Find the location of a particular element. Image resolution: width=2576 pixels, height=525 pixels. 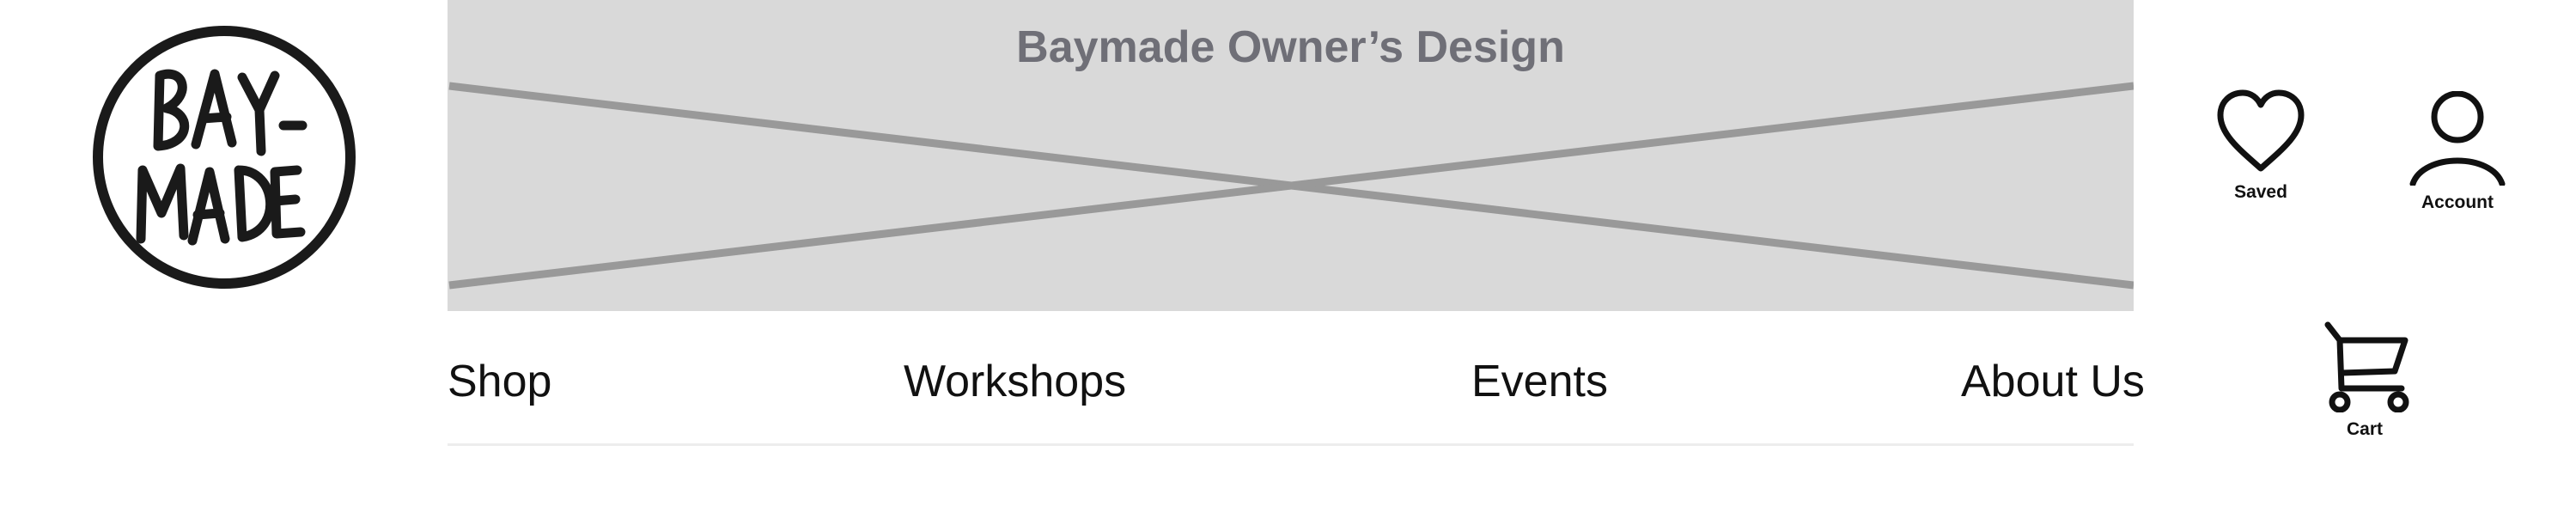

cart-button: Cart is located at coordinates (2364, 380).